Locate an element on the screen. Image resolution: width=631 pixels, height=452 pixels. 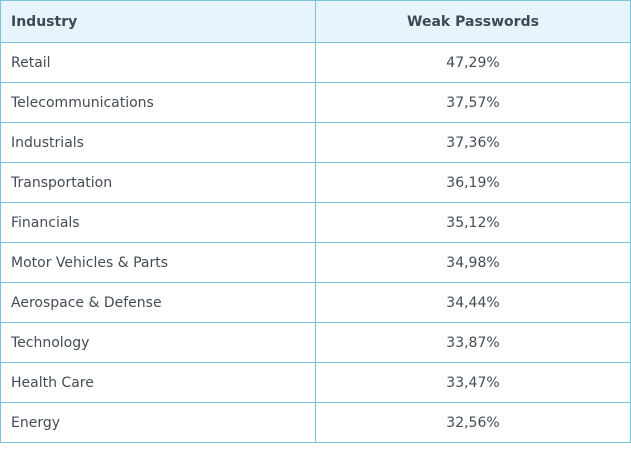
table-row: Telecommunications 37,57% is located at coordinates (315, 102).